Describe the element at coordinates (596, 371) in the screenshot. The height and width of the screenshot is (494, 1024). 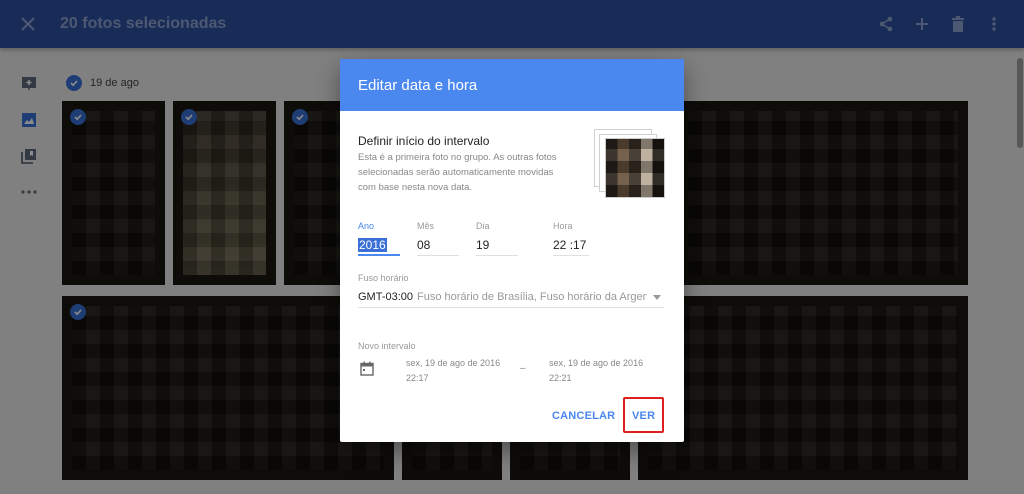
I see `interval-end: sex, 19 de ago de 2016 22:21` at that location.